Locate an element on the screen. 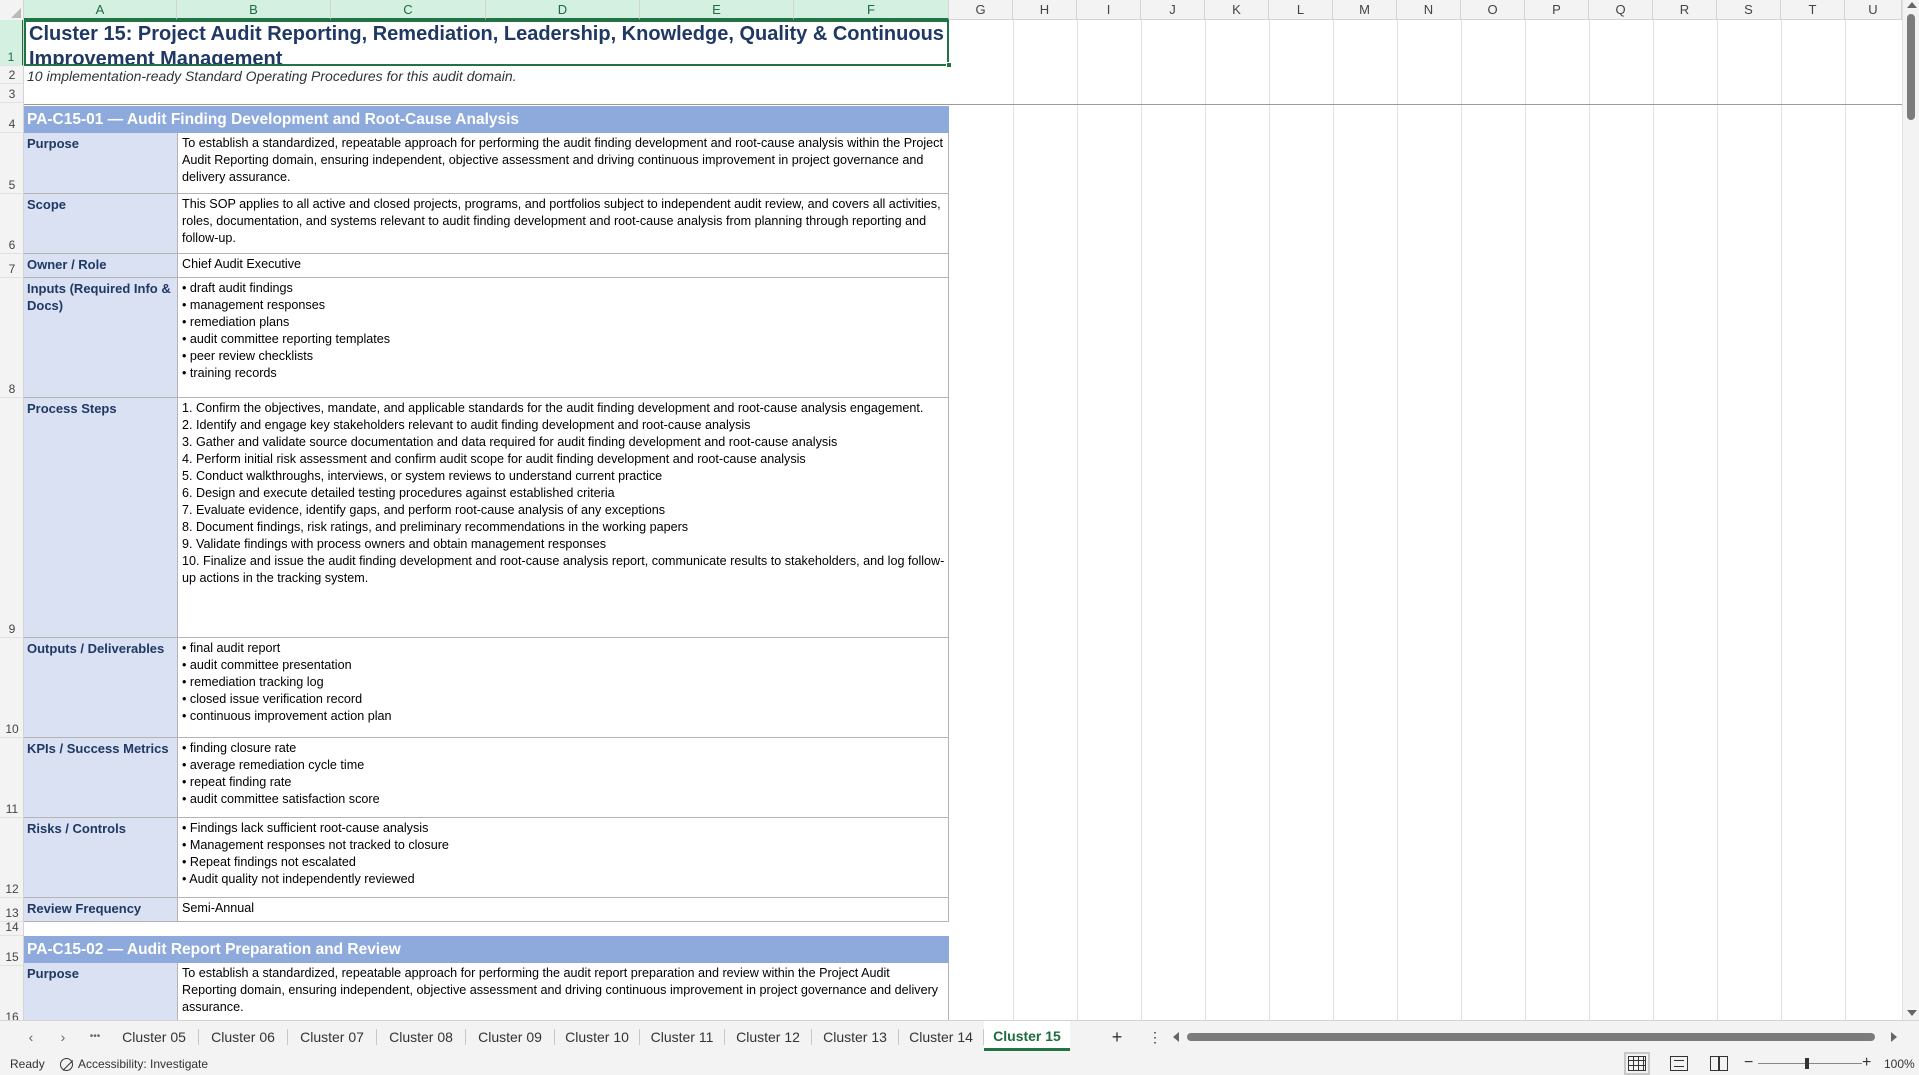 The height and width of the screenshot is (1075, 1919). scroll-left-icon is located at coordinates (1176, 1037).